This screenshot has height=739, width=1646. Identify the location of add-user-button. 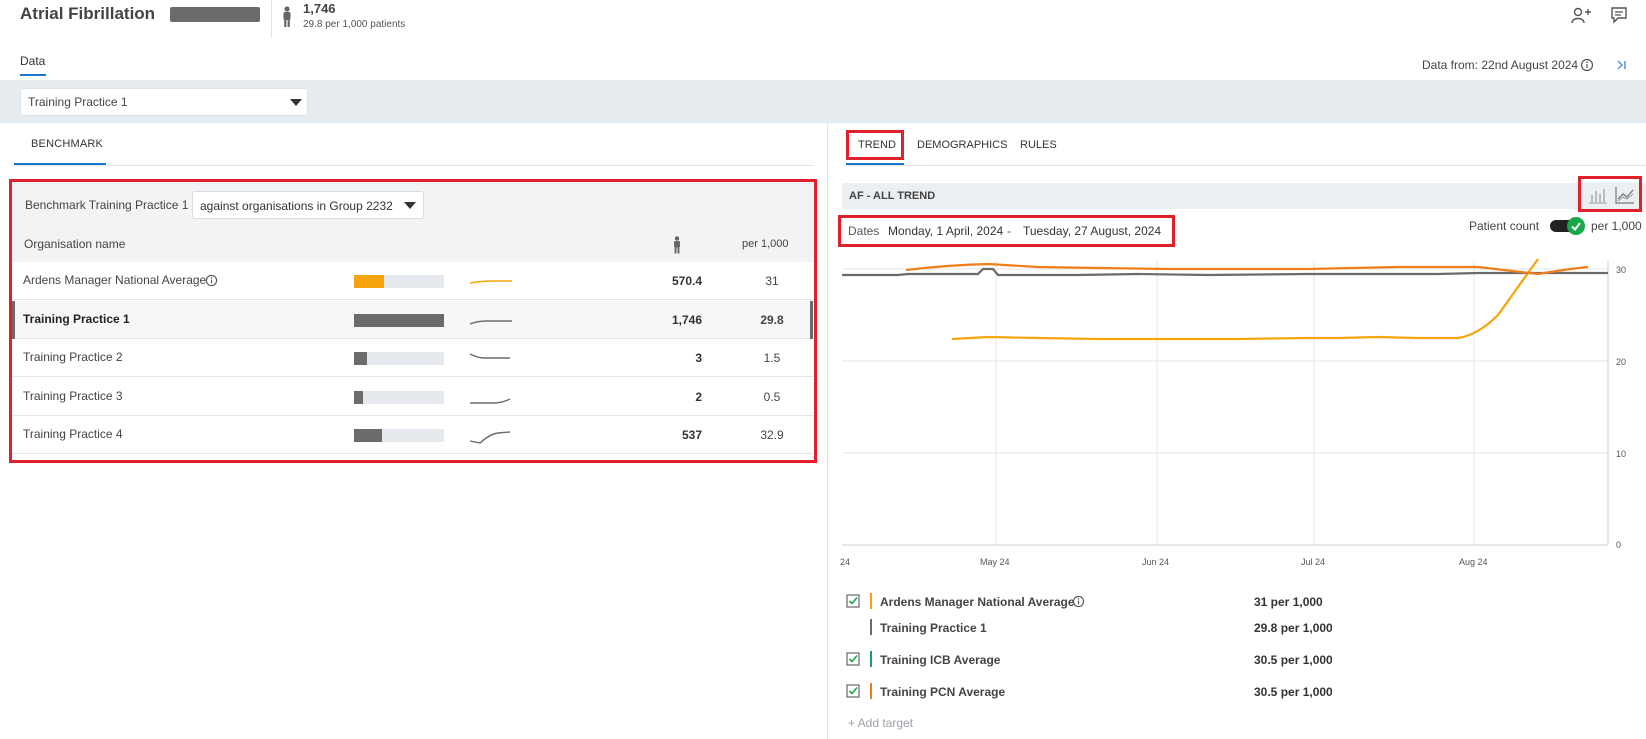
(1582, 16).